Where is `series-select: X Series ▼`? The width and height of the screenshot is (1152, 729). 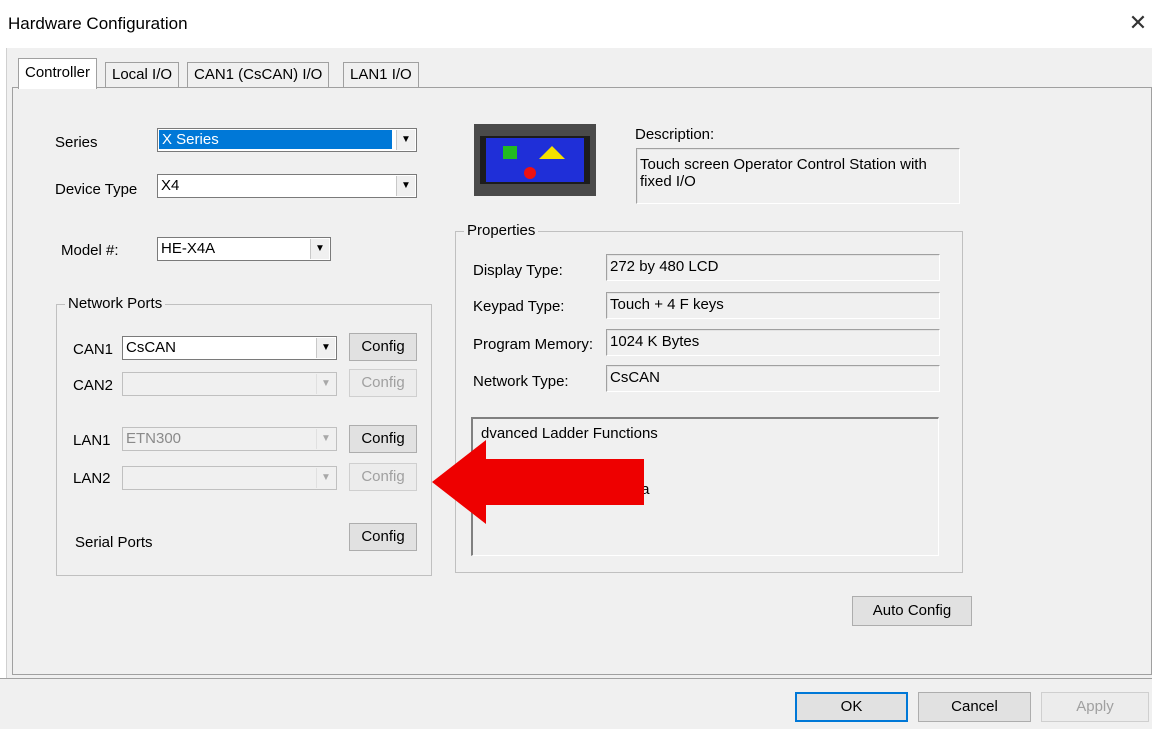
series-select: X Series ▼ is located at coordinates (287, 140).